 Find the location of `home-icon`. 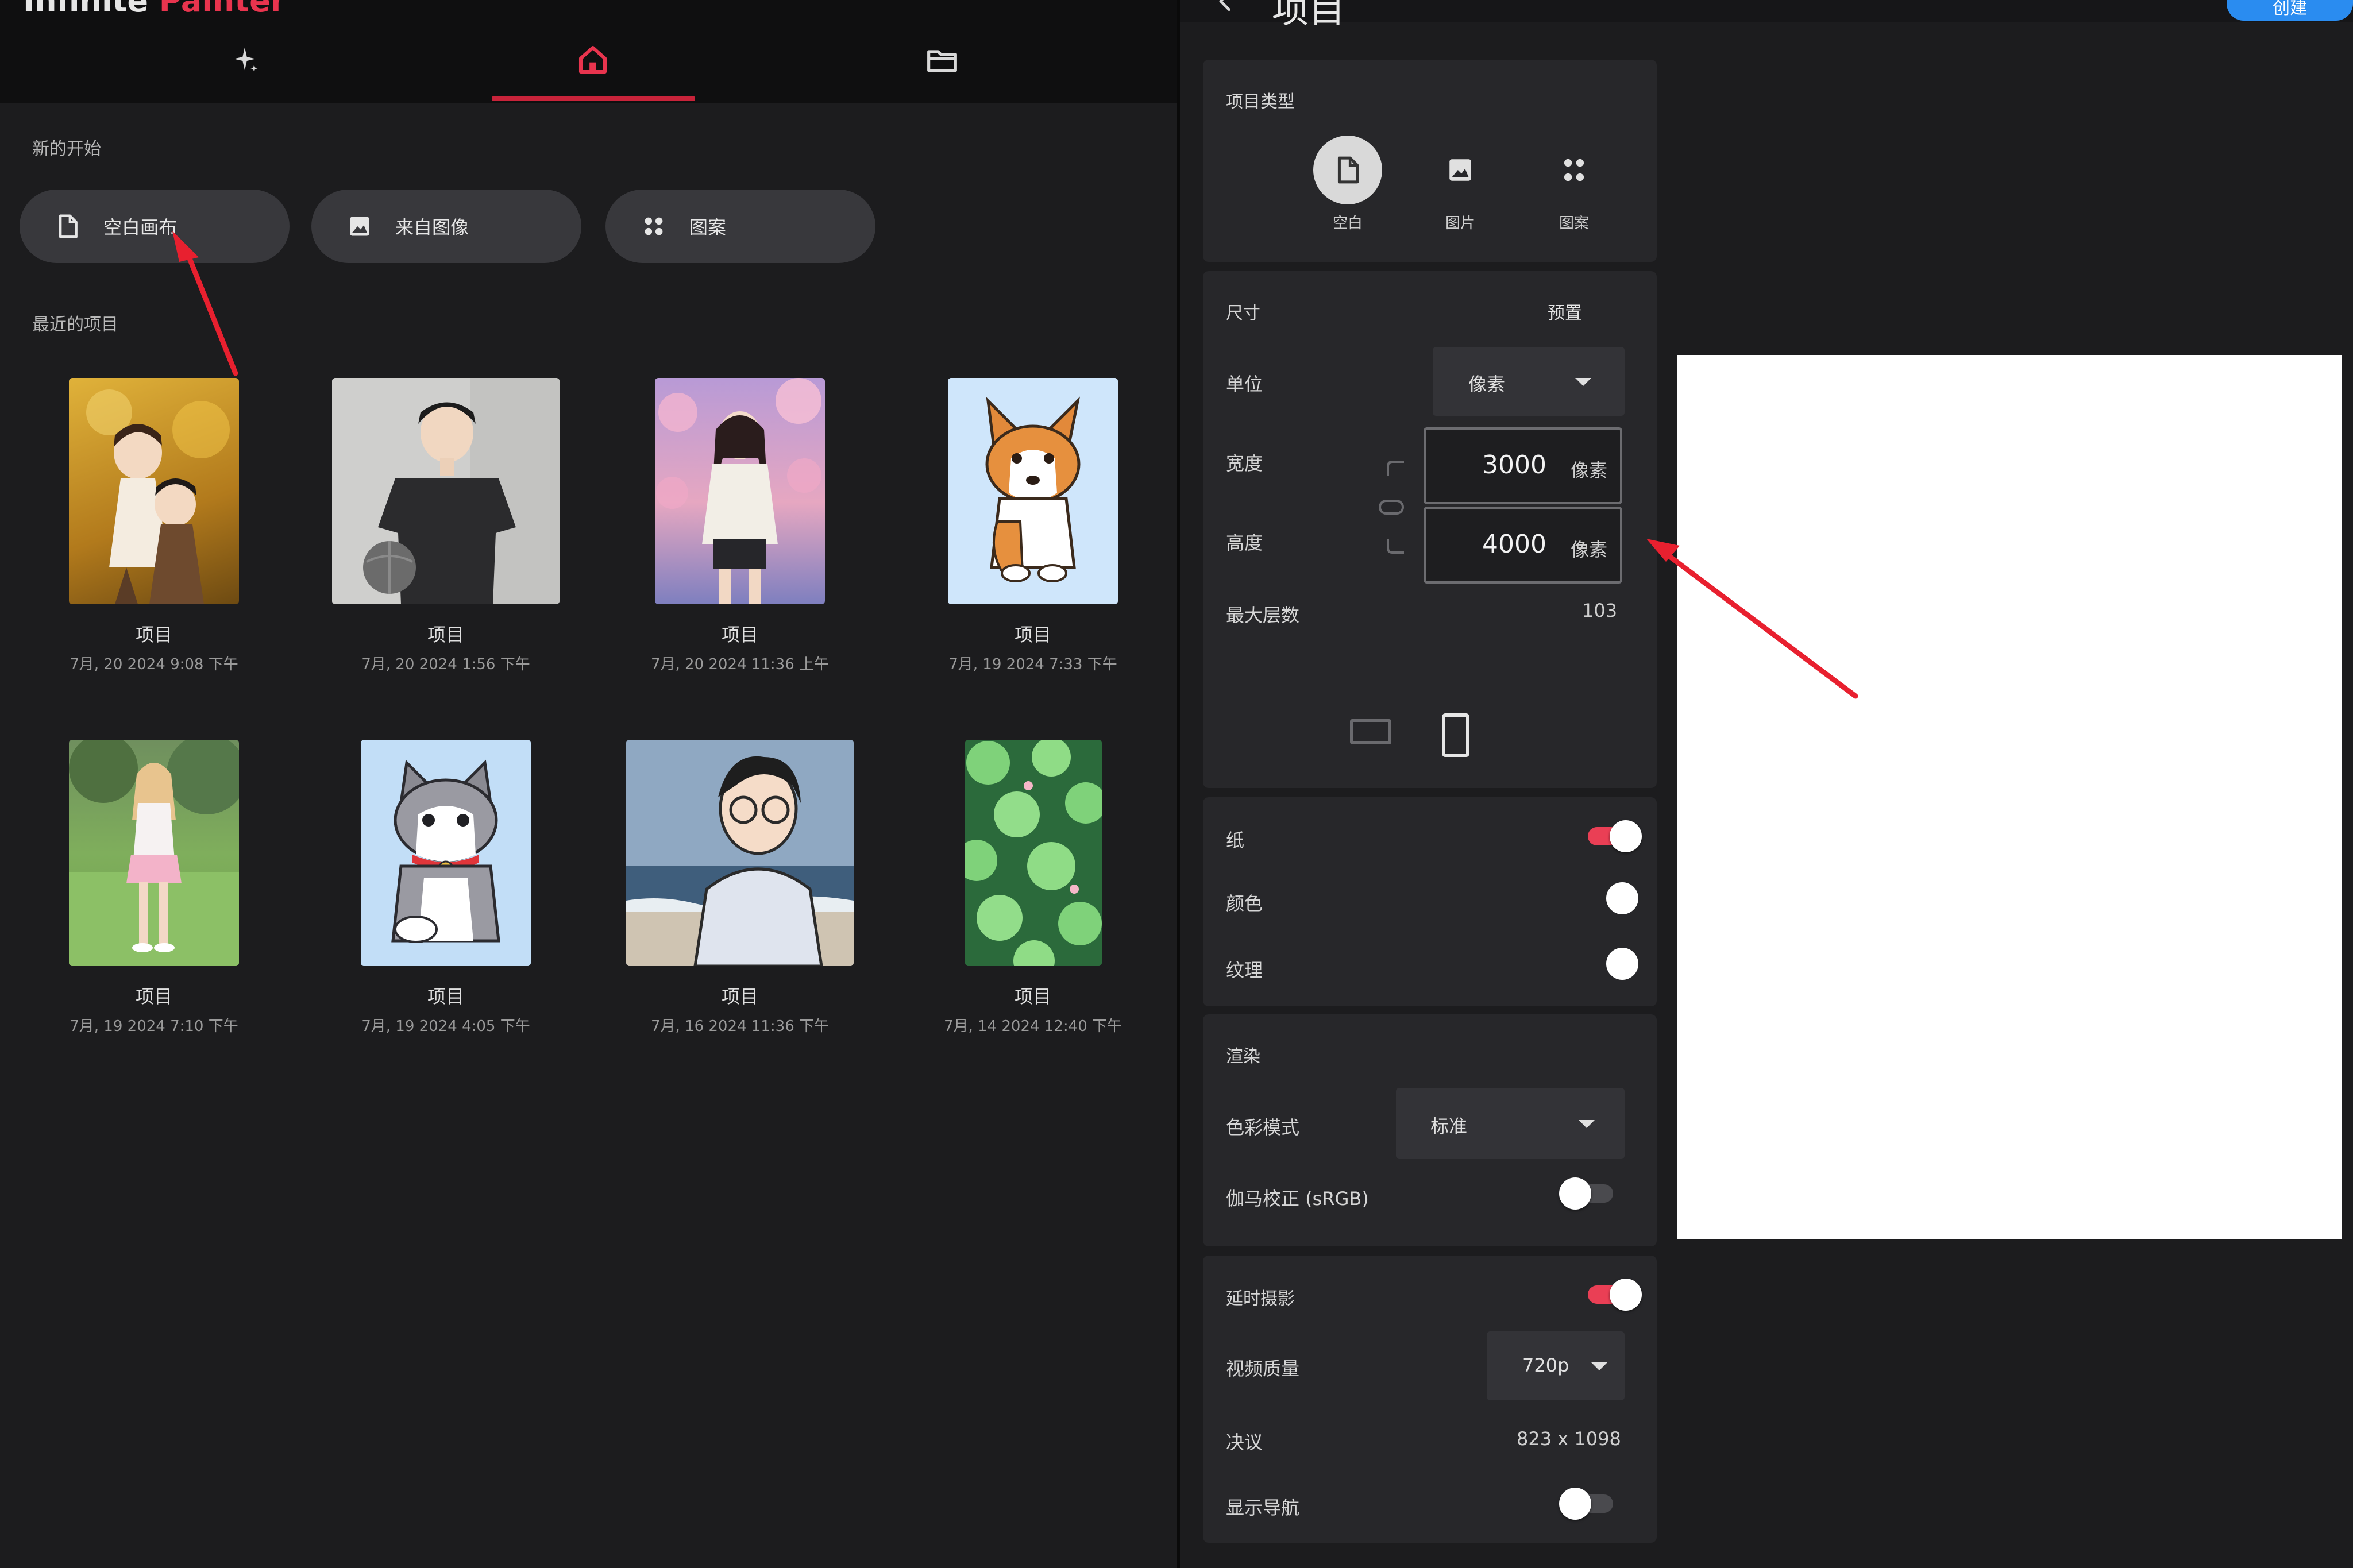

home-icon is located at coordinates (592, 59).